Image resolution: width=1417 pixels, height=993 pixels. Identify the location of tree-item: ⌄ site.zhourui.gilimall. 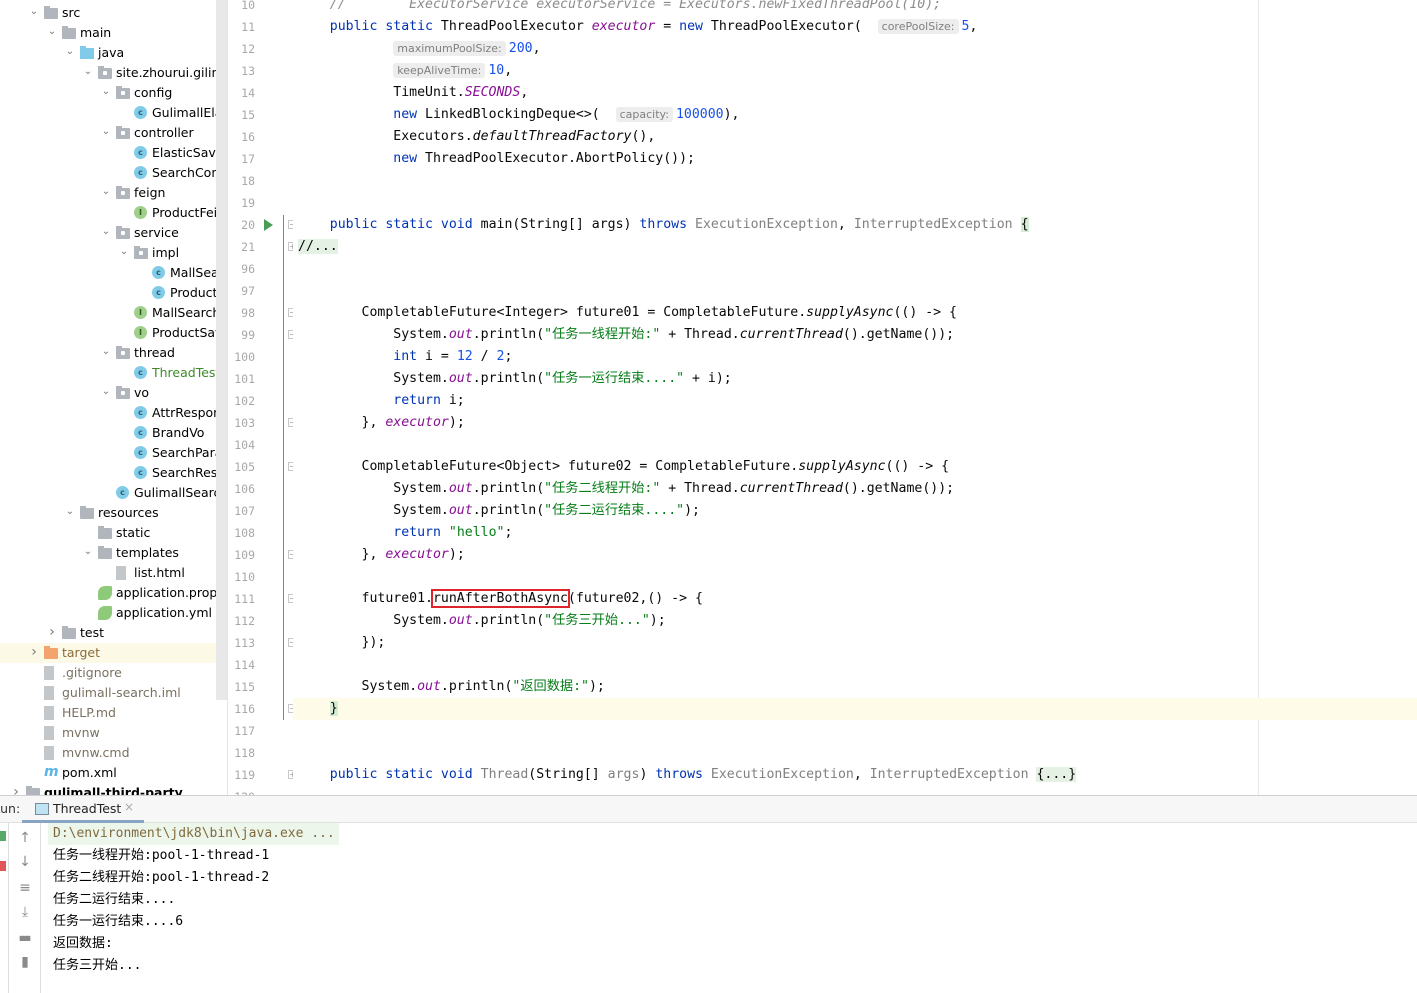
(113, 73).